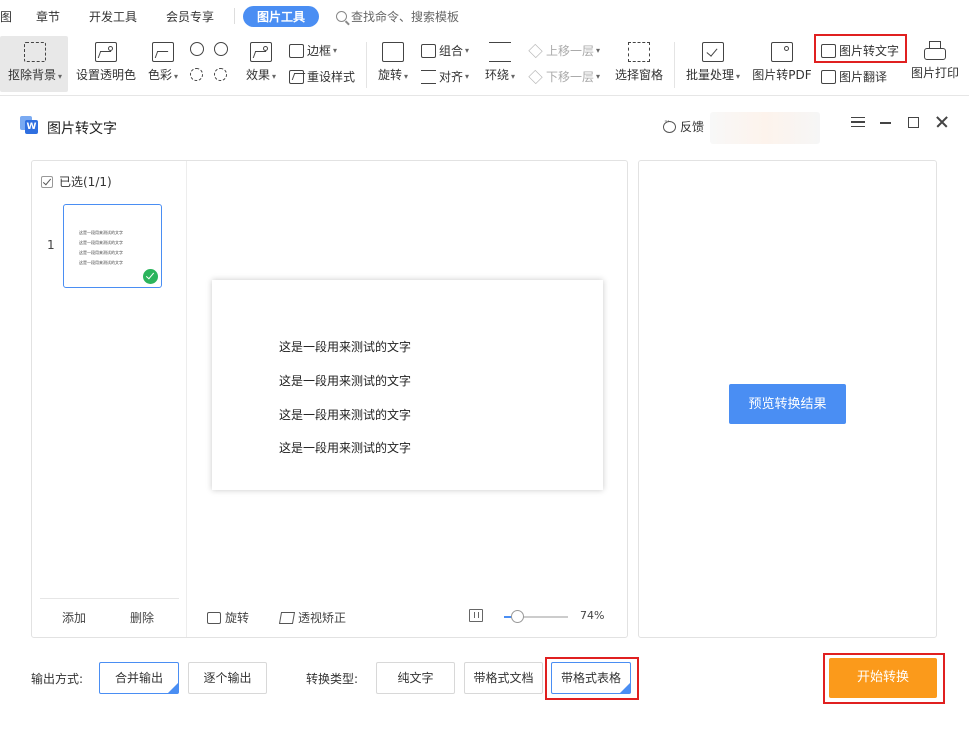  Describe the element at coordinates (159, 75) in the screenshot. I see `color-label: 色彩` at that location.